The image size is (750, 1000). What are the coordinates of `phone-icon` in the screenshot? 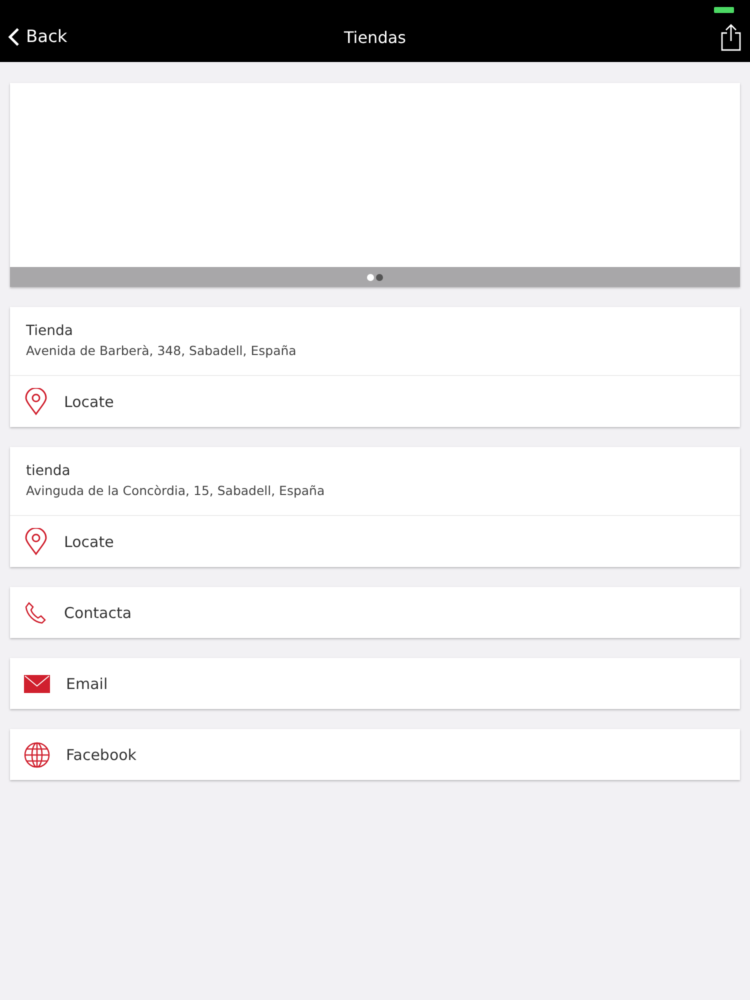 It's located at (36, 612).